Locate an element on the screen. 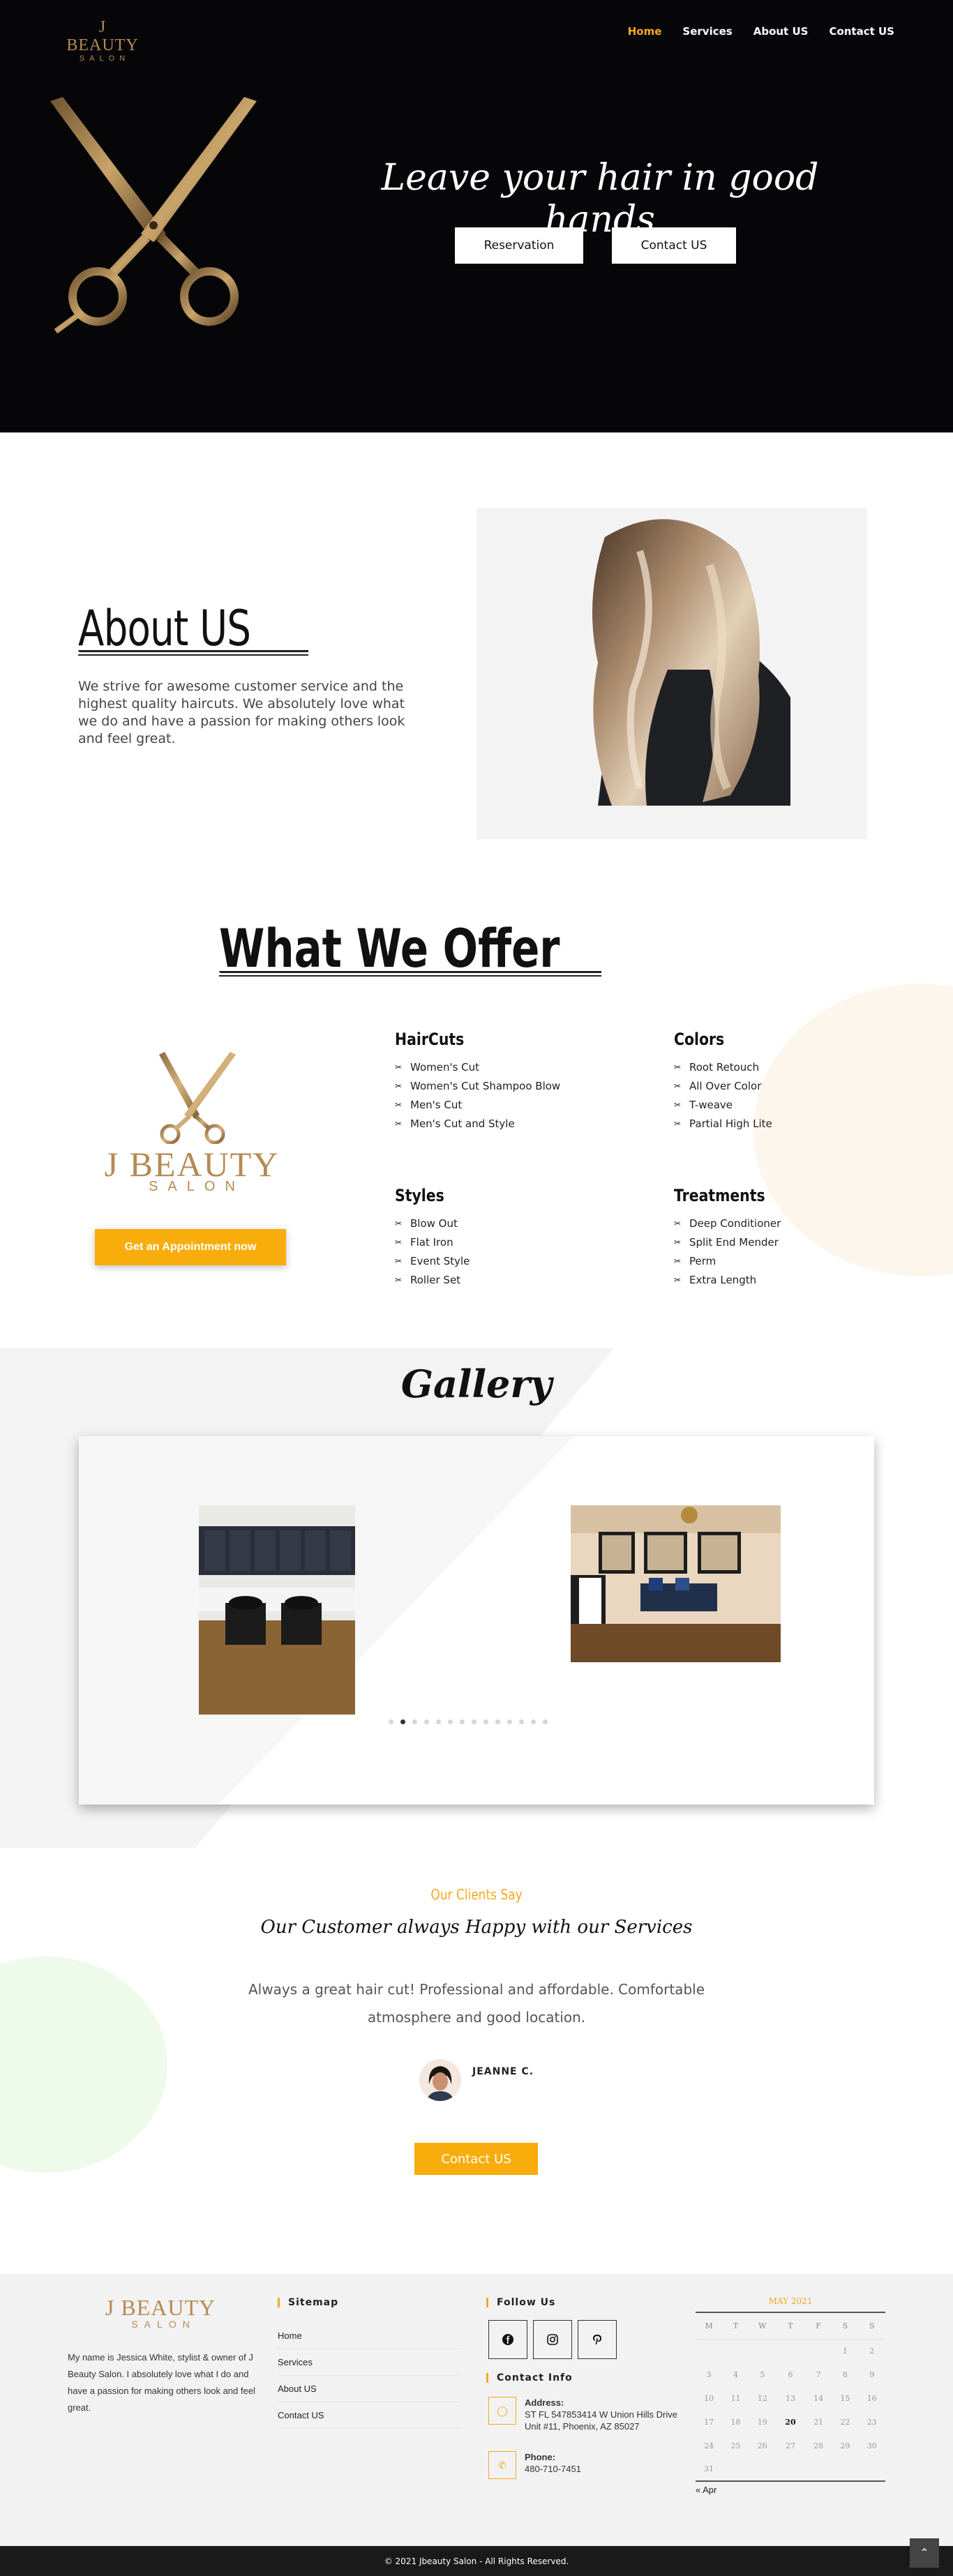 This screenshot has width=953, height=2576. calendar-week: 3 4 5 6 7 8 9 is located at coordinates (790, 2374).